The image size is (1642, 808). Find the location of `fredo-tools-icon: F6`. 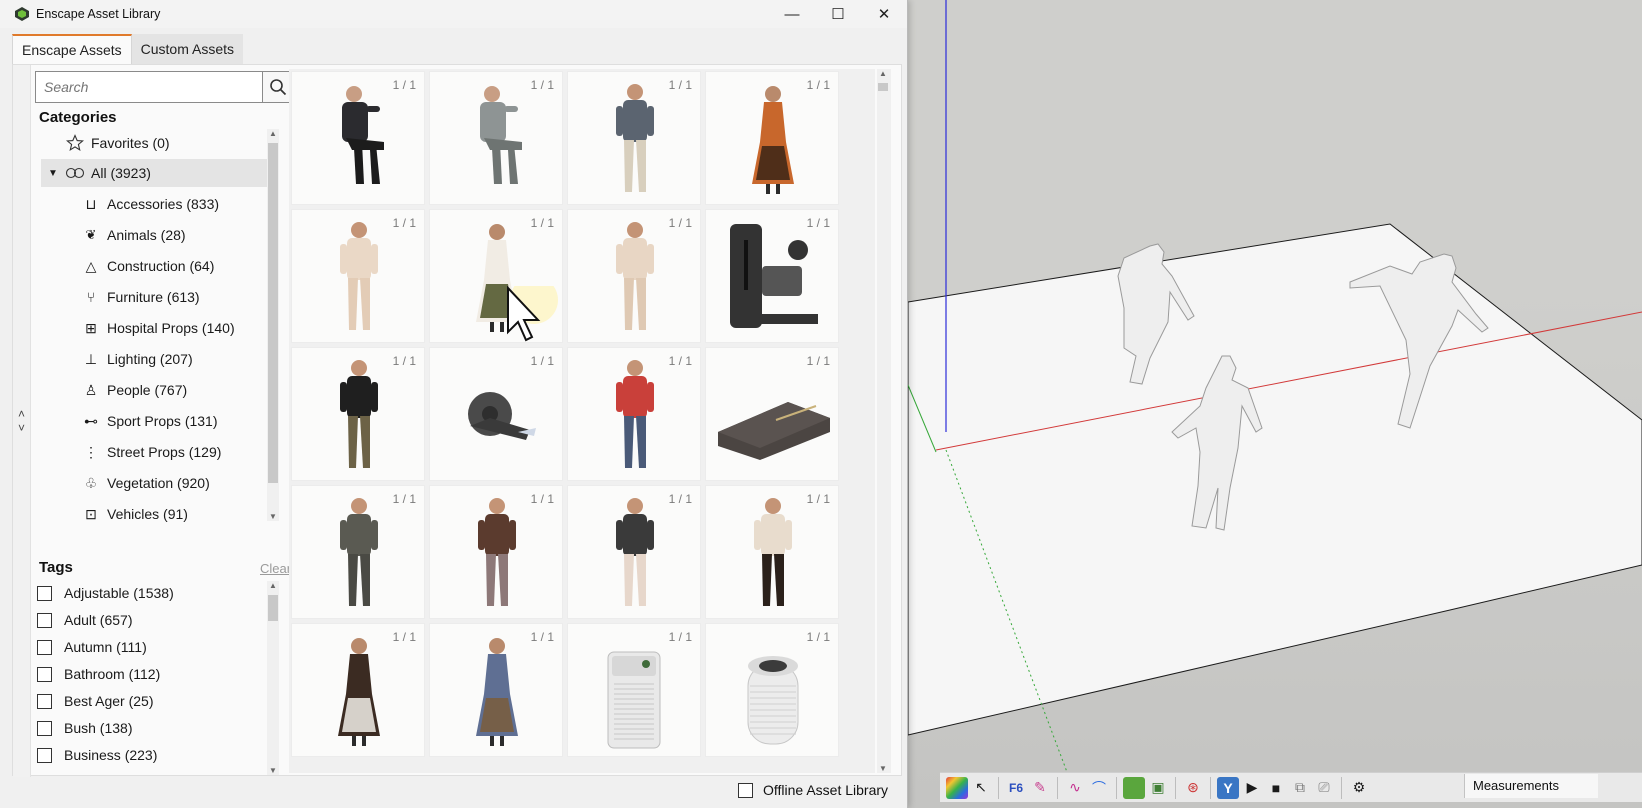

fredo-tools-icon: F6 is located at coordinates (1016, 788).